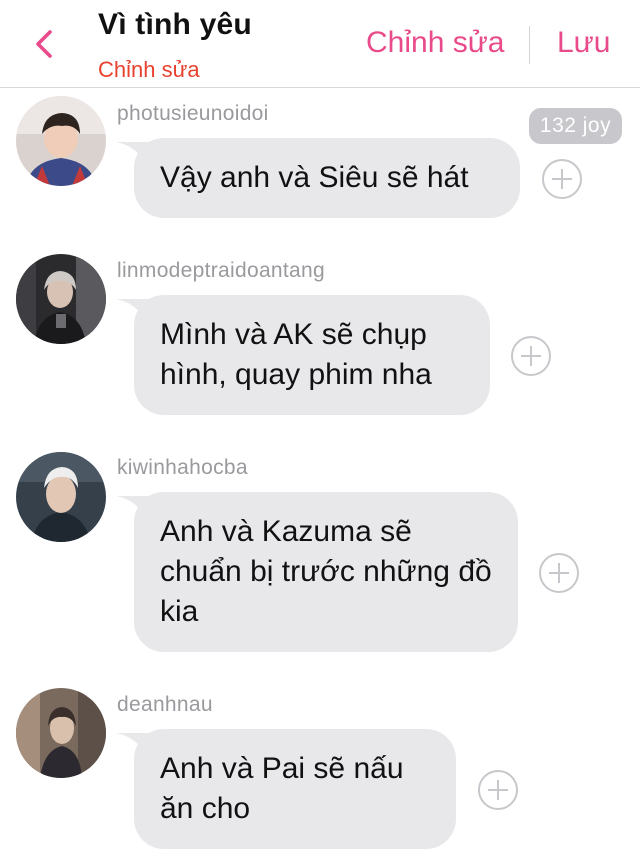 This screenshot has width=640, height=866. What do you see at coordinates (435, 43) in the screenshot?
I see `edit-button: Chỉnh sửa` at bounding box center [435, 43].